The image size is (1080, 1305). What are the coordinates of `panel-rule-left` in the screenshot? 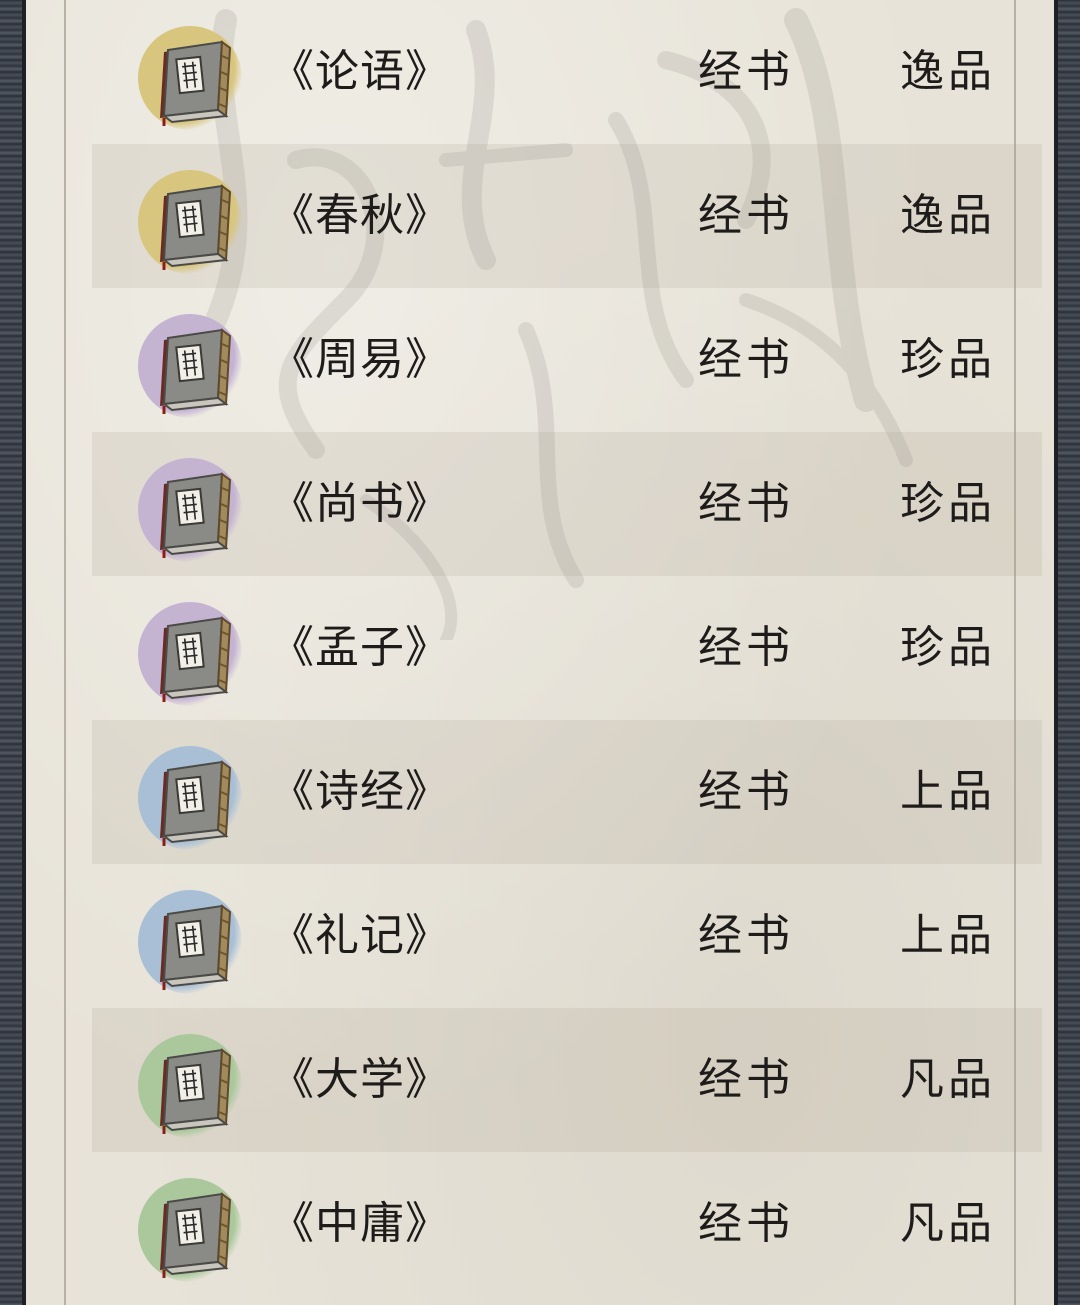 It's located at (65, 652).